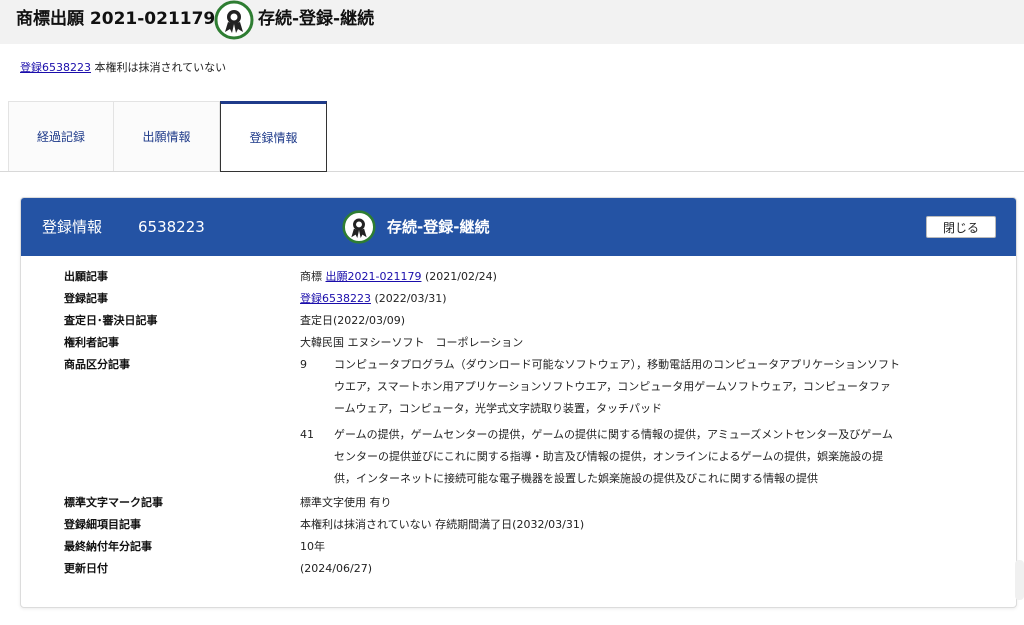  I want to click on close-button: 閉じる, so click(961, 227).